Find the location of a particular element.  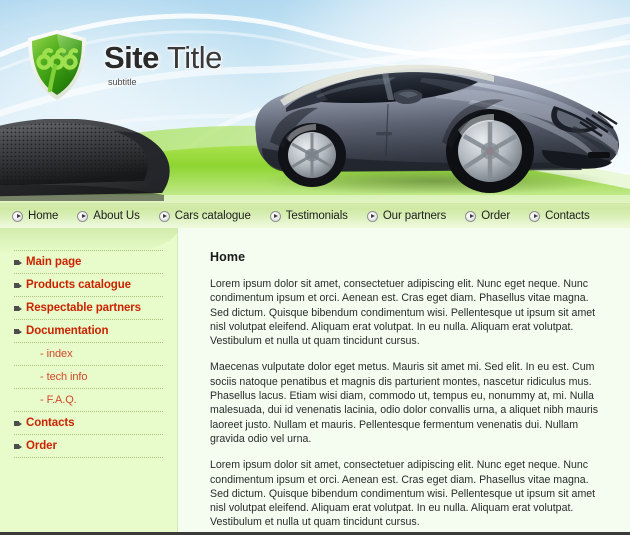

sidebar-item-label: Documentation is located at coordinates (67, 331).